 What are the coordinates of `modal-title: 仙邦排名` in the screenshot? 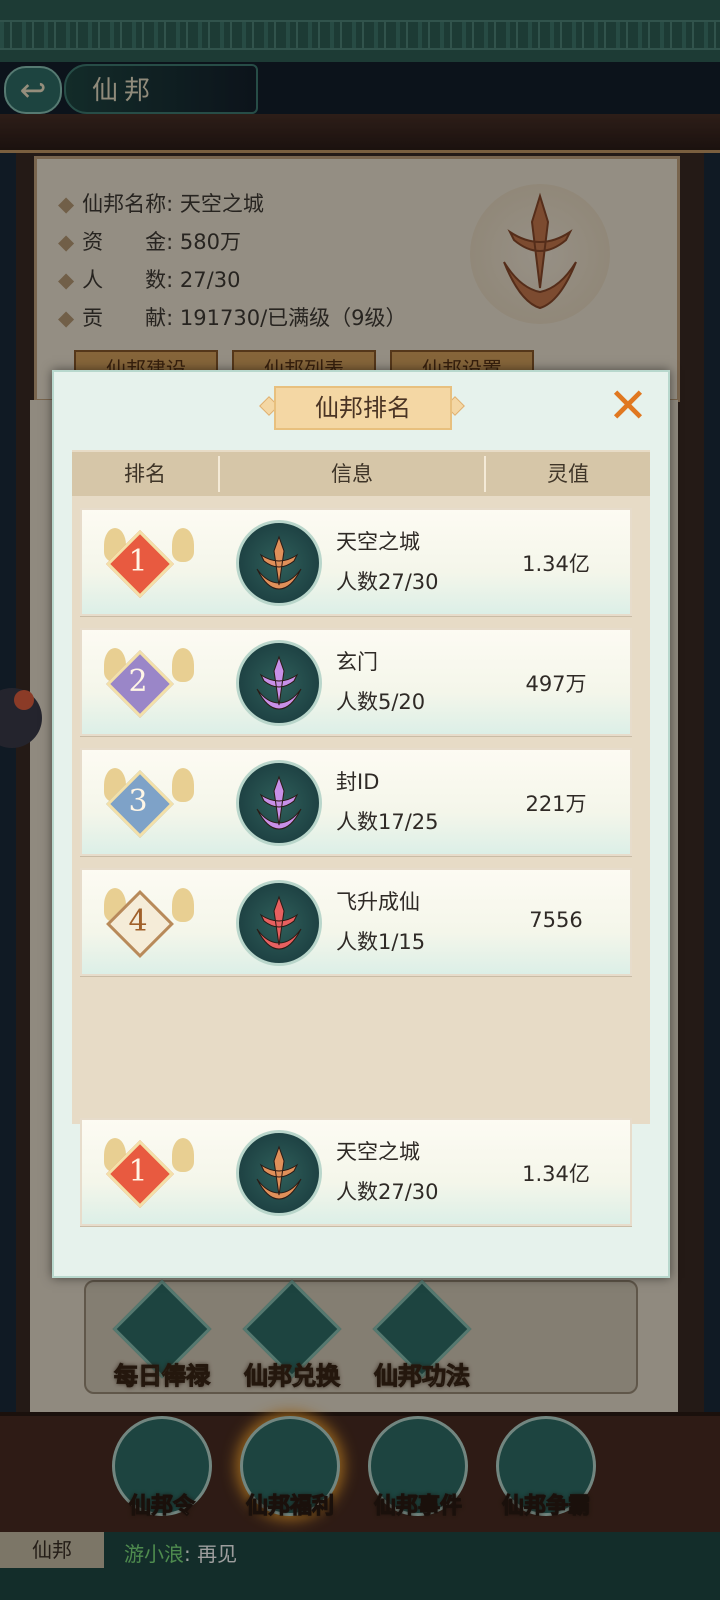 It's located at (363, 408).